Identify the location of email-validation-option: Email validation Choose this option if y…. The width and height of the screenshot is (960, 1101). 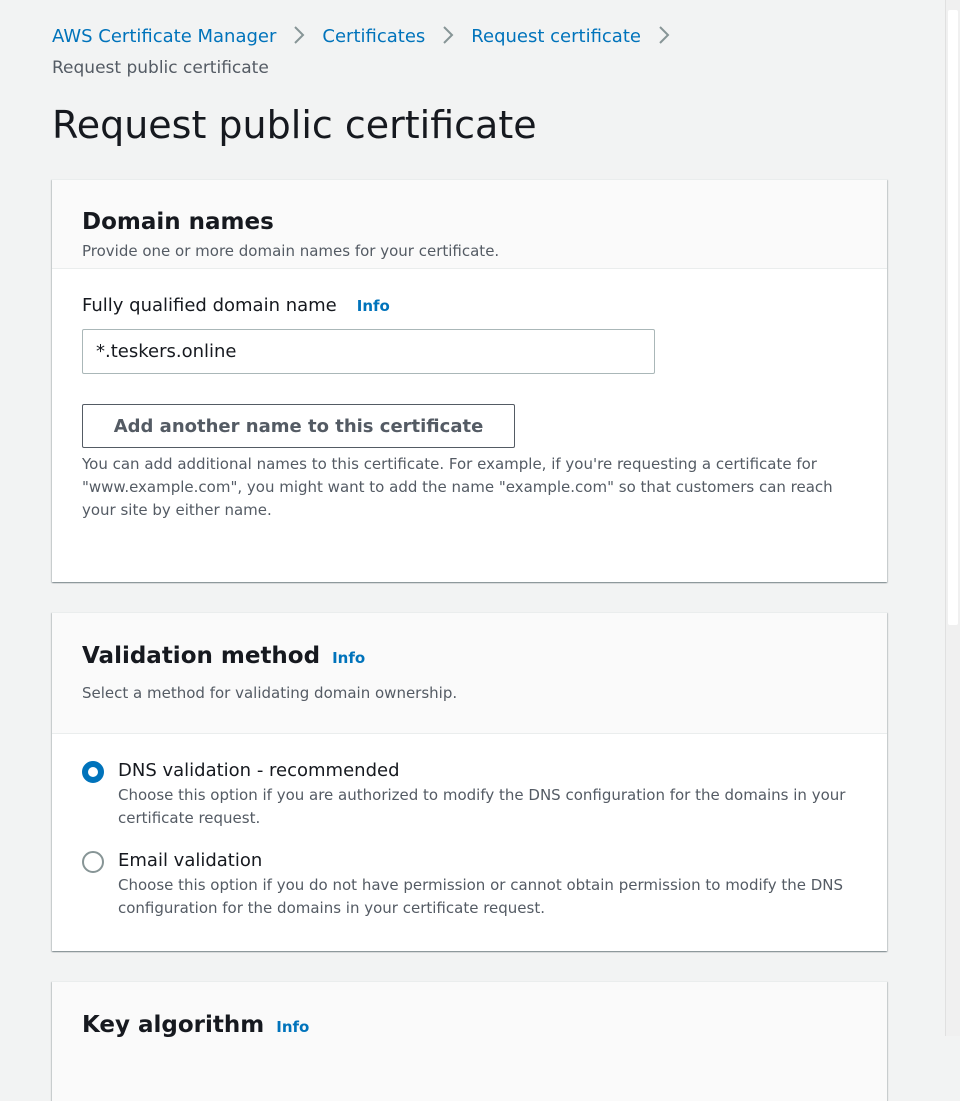
(469, 884).